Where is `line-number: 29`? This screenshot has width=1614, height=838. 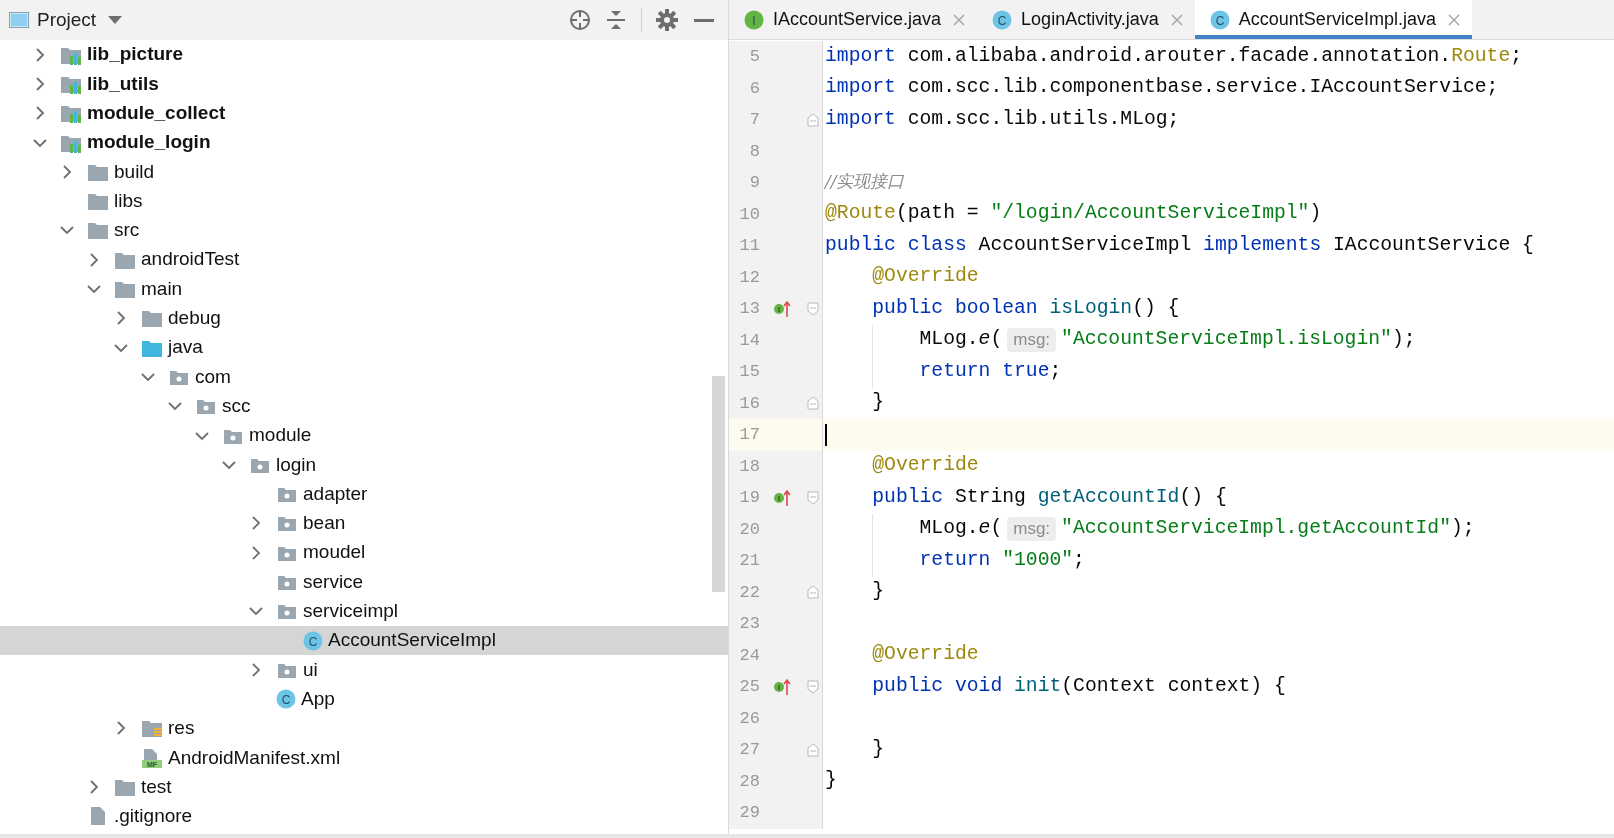 line-number: 29 is located at coordinates (749, 813).